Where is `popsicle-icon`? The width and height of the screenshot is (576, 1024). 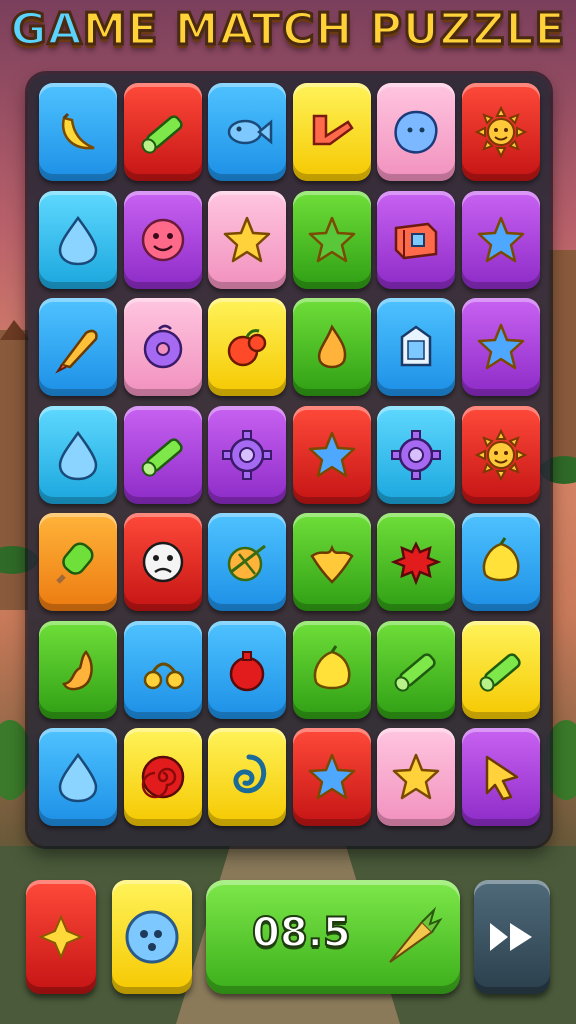 popsicle-icon is located at coordinates (75, 563).